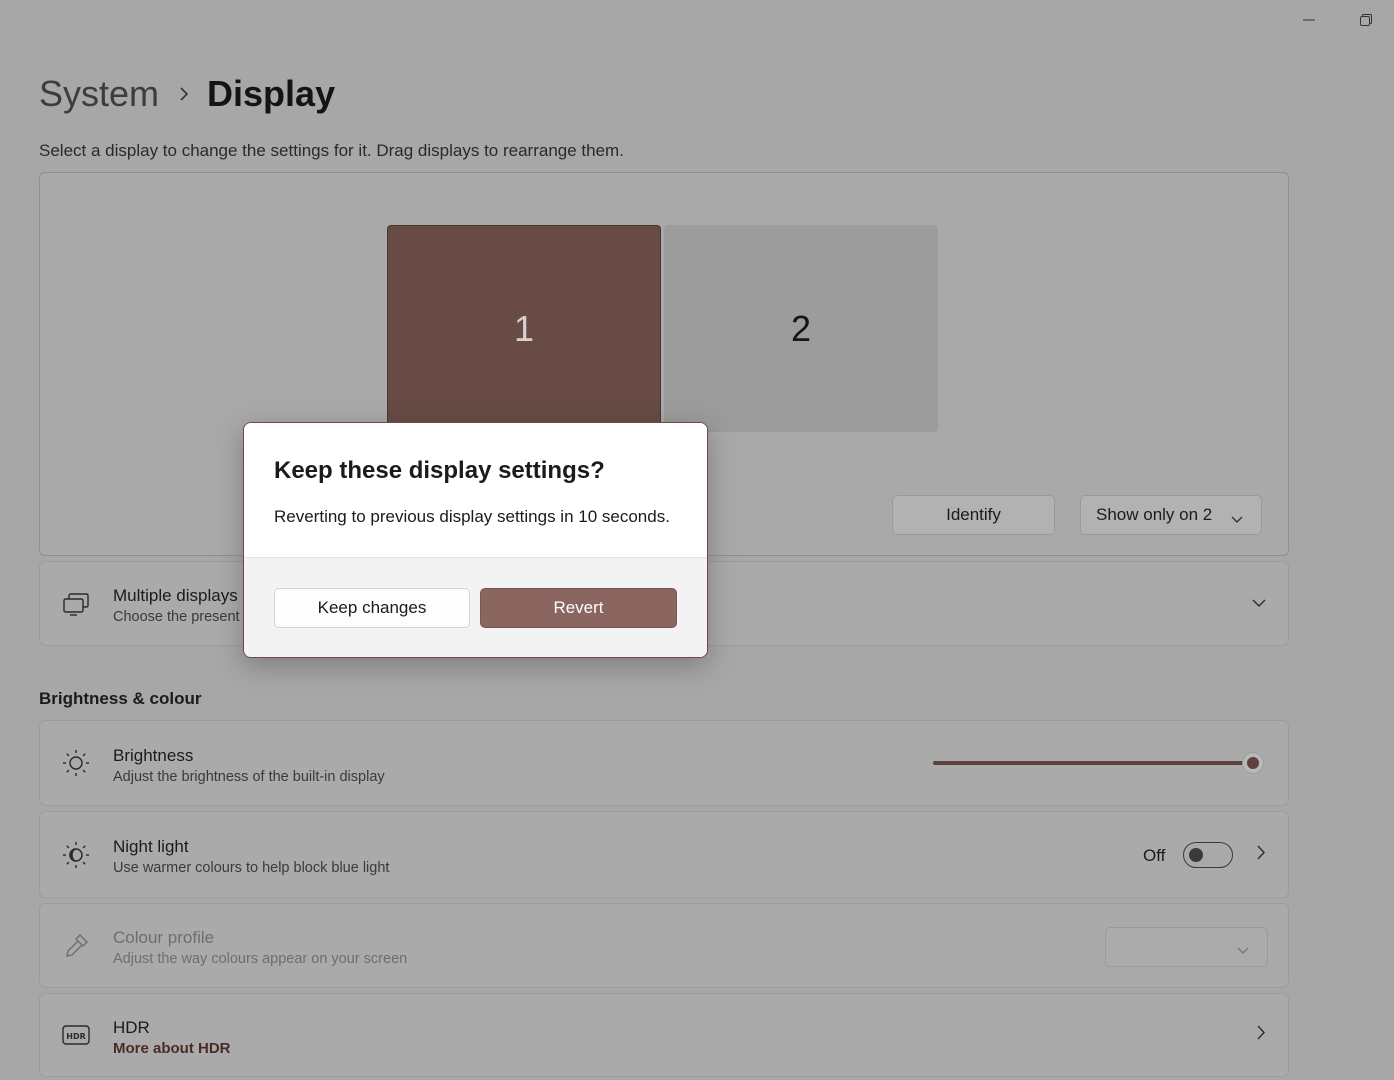 Image resolution: width=1394 pixels, height=1080 pixels. Describe the element at coordinates (176, 617) in the screenshot. I see `multiple-displays-description: Choose the present` at that location.